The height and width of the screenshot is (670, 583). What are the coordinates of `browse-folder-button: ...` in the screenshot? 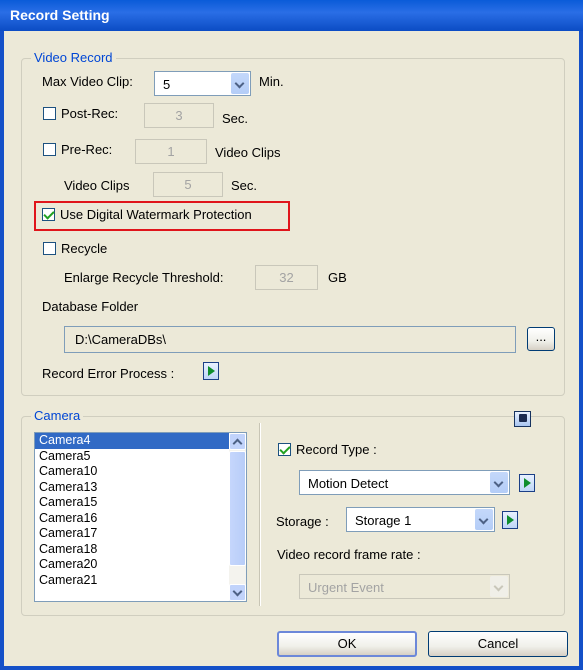 It's located at (541, 339).